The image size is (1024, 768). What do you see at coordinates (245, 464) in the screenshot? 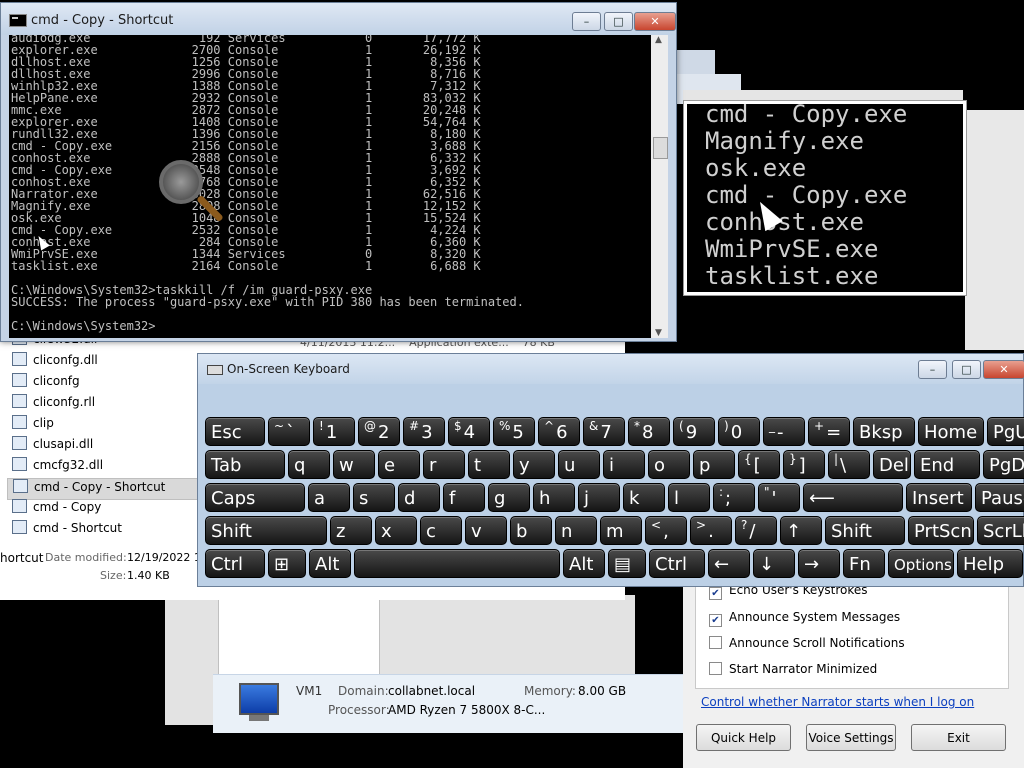
I see `key-1-0: Tab` at bounding box center [245, 464].